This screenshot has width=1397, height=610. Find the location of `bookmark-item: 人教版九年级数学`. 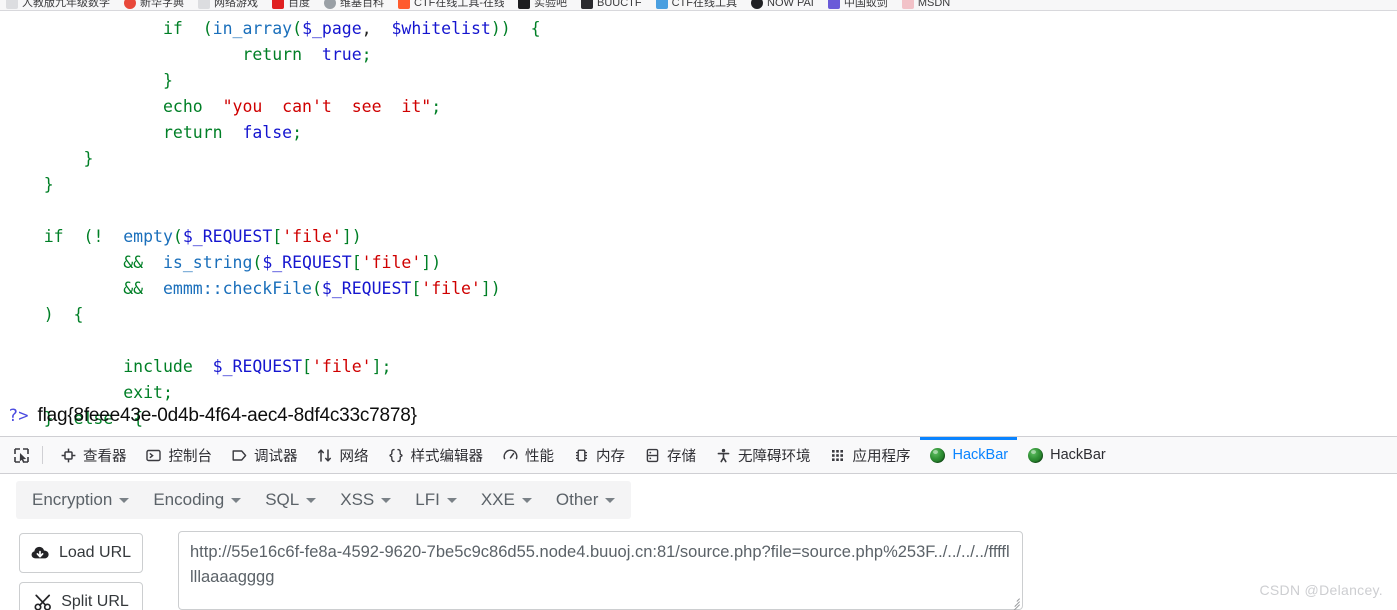

bookmark-item: 人教版九年级数学 is located at coordinates (58, 5).